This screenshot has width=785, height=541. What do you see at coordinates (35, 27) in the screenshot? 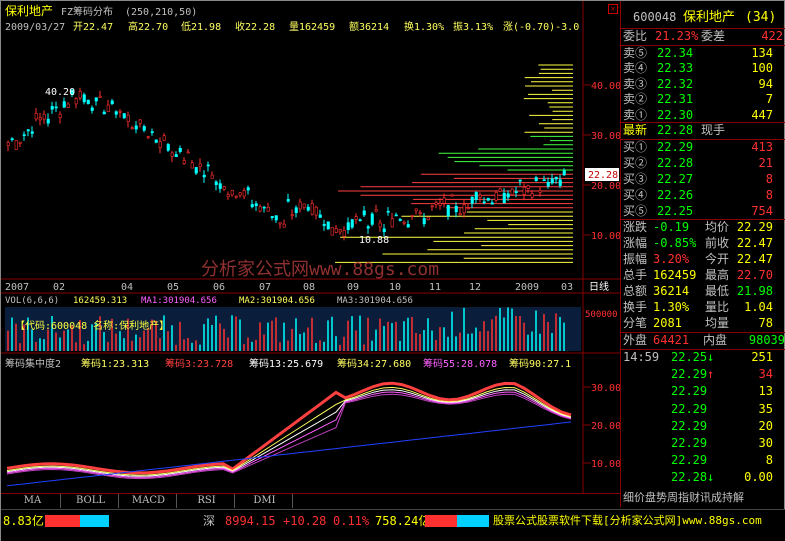
I see `ohlc-date: 2009/03/27` at bounding box center [35, 27].